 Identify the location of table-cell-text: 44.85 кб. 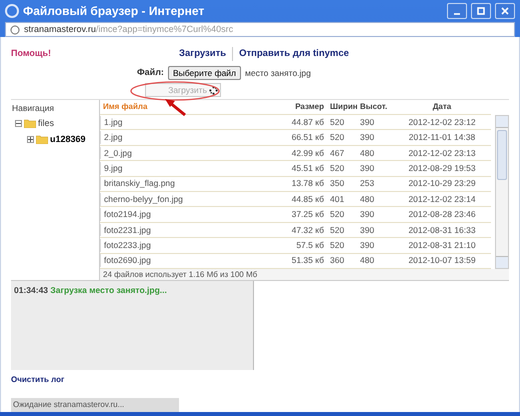
(307, 199).